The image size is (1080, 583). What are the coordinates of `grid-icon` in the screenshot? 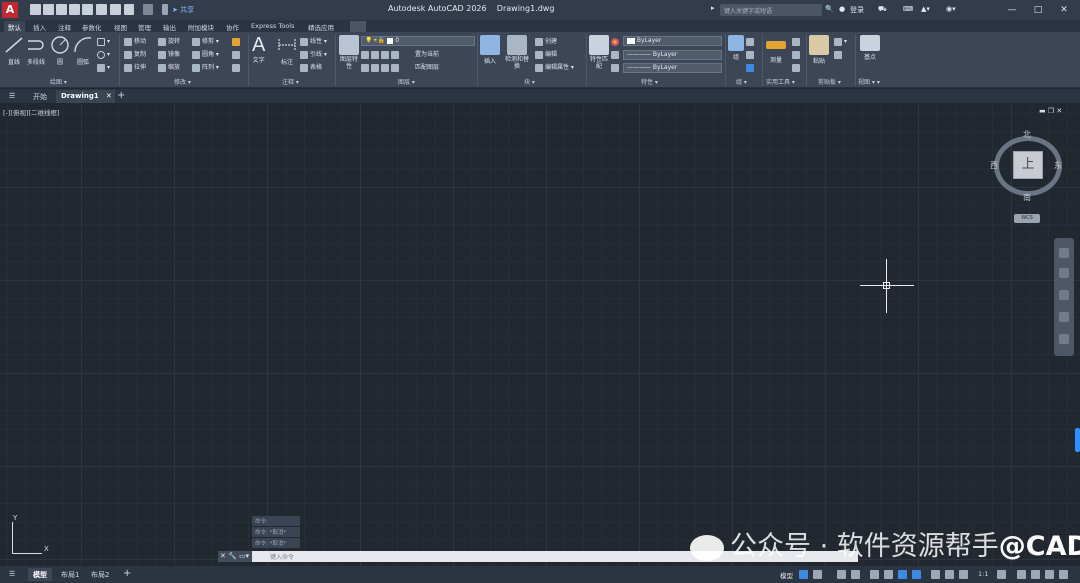 It's located at (803, 574).